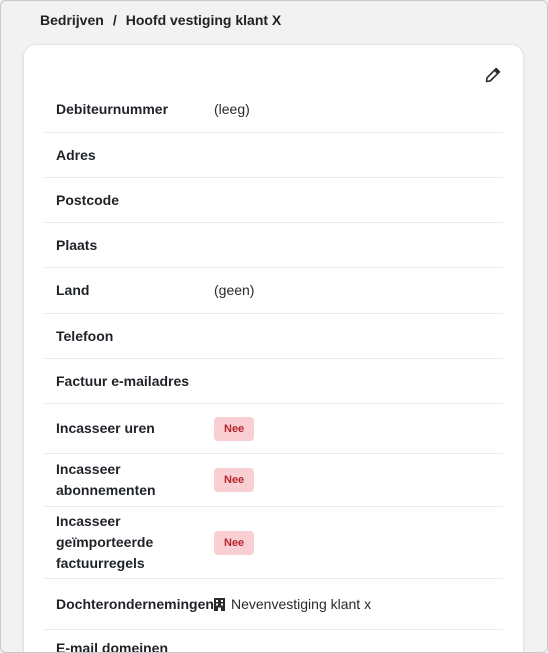 Image resolution: width=548 pixels, height=653 pixels. Describe the element at coordinates (273, 110) in the screenshot. I see `row-debiteurnummer: Debiteurnummer (leeg)` at that location.